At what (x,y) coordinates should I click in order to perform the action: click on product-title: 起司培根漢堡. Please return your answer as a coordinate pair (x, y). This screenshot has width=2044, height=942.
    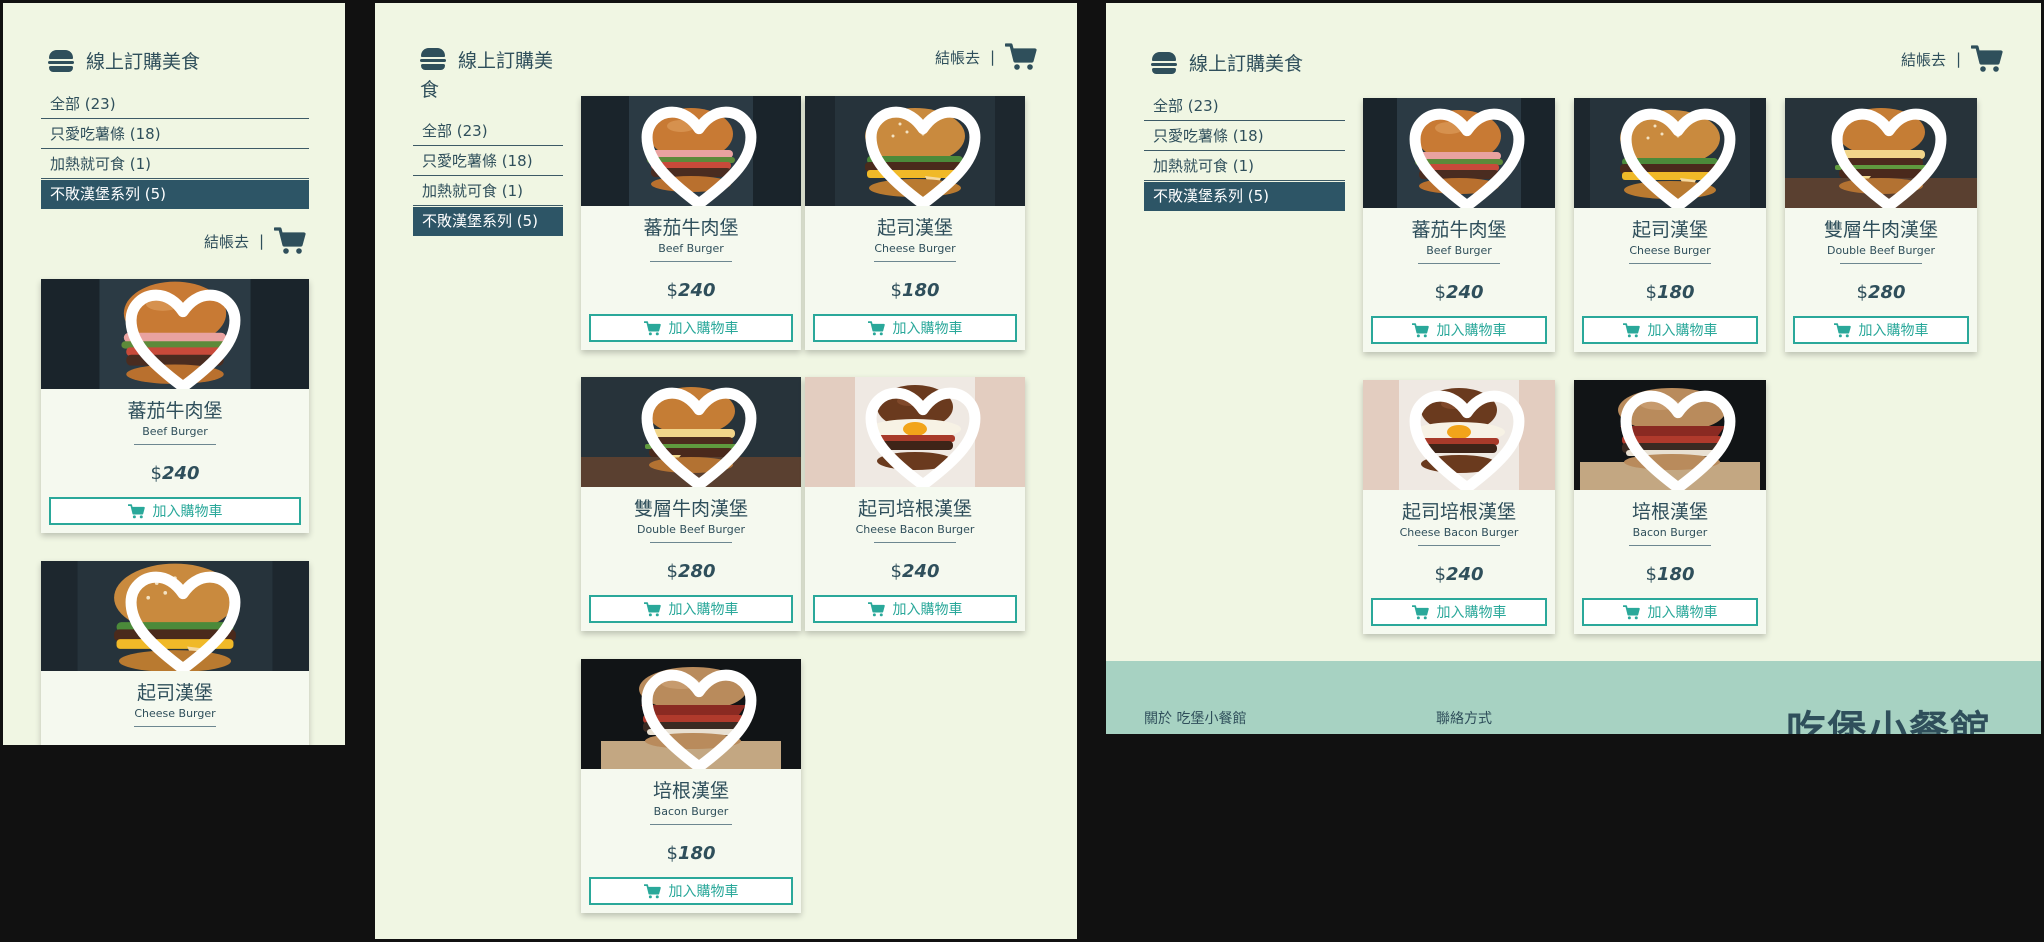
    Looking at the image, I should click on (1458, 512).